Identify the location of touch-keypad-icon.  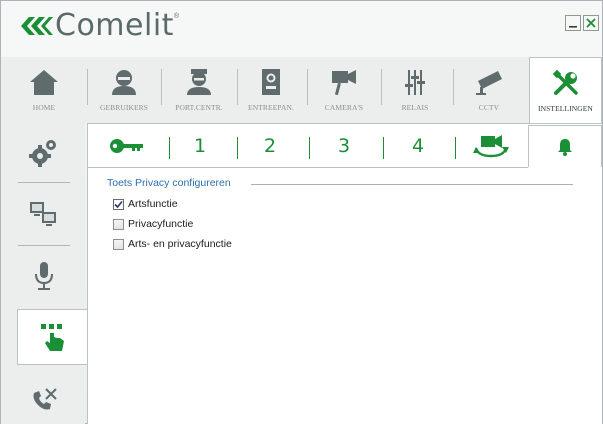
(52, 337).